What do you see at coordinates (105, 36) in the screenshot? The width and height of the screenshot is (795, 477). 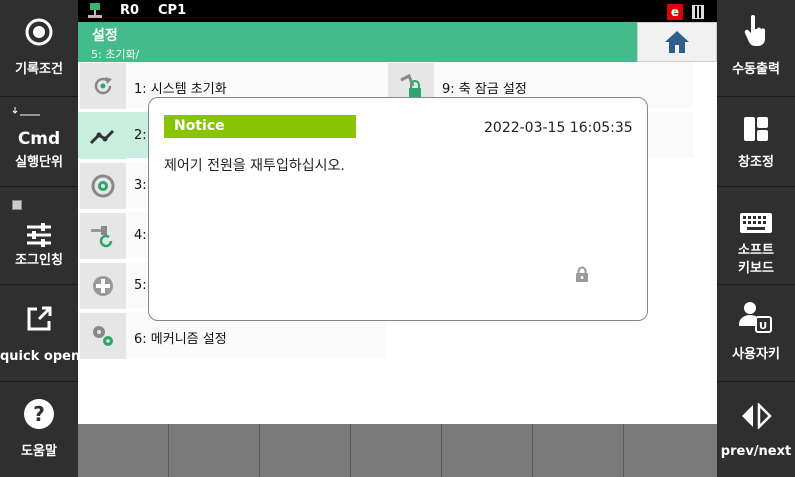 I see `page-title: 설정` at bounding box center [105, 36].